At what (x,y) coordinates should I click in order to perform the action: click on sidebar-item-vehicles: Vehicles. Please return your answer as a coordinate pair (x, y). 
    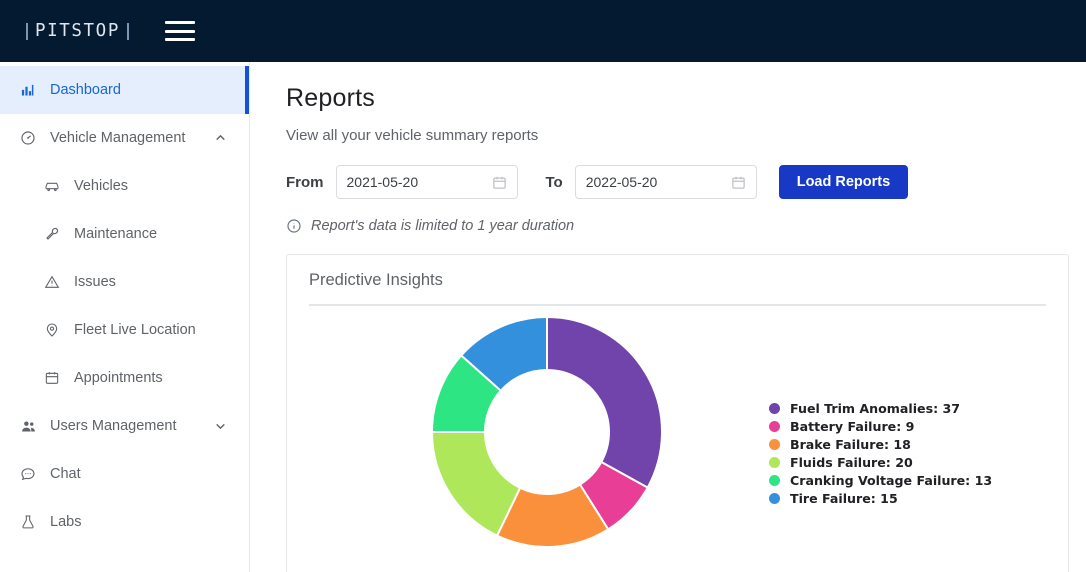
    Looking at the image, I should click on (124, 186).